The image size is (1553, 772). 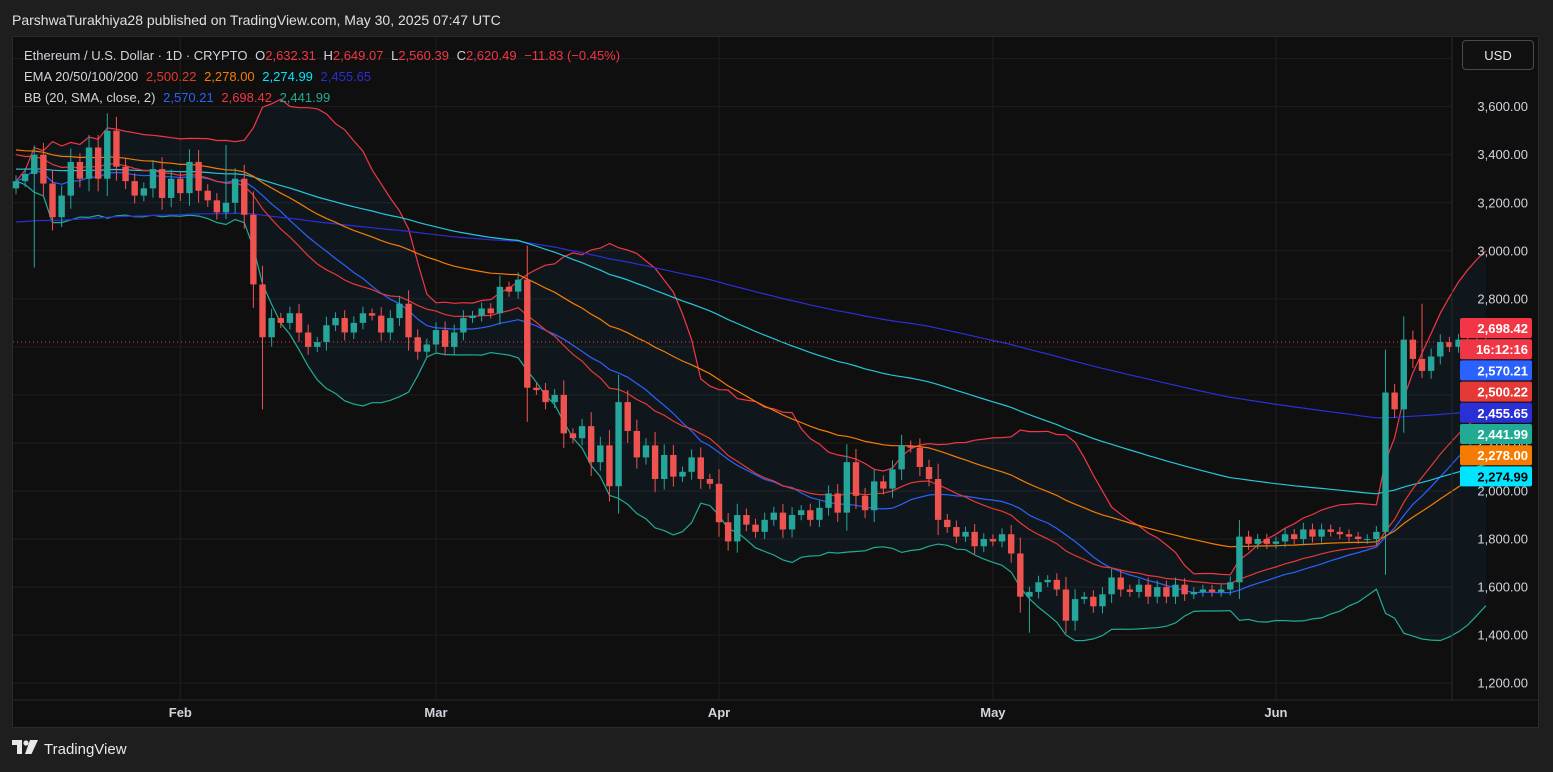 I want to click on x-tick-label: Mar, so click(x=435, y=712).